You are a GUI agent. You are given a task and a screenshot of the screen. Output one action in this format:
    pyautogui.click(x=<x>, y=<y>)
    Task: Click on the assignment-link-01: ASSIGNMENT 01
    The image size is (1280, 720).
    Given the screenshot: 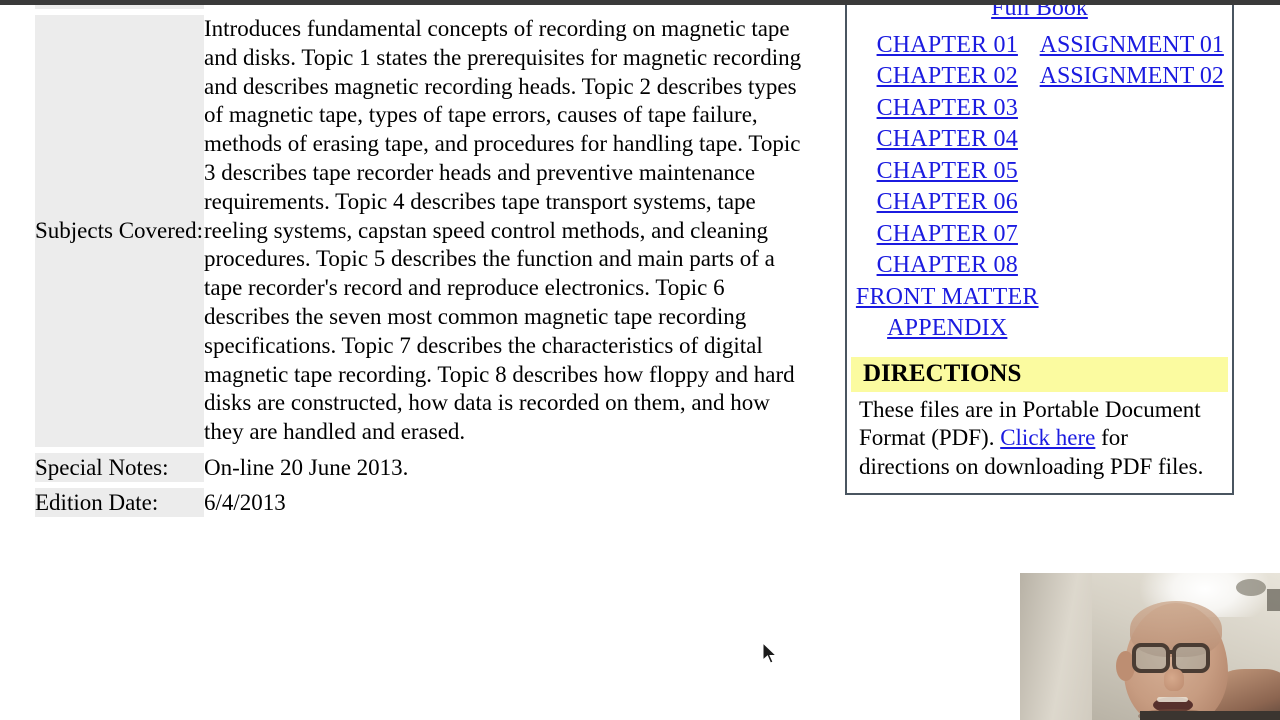 What is the action you would take?
    pyautogui.click(x=1132, y=45)
    